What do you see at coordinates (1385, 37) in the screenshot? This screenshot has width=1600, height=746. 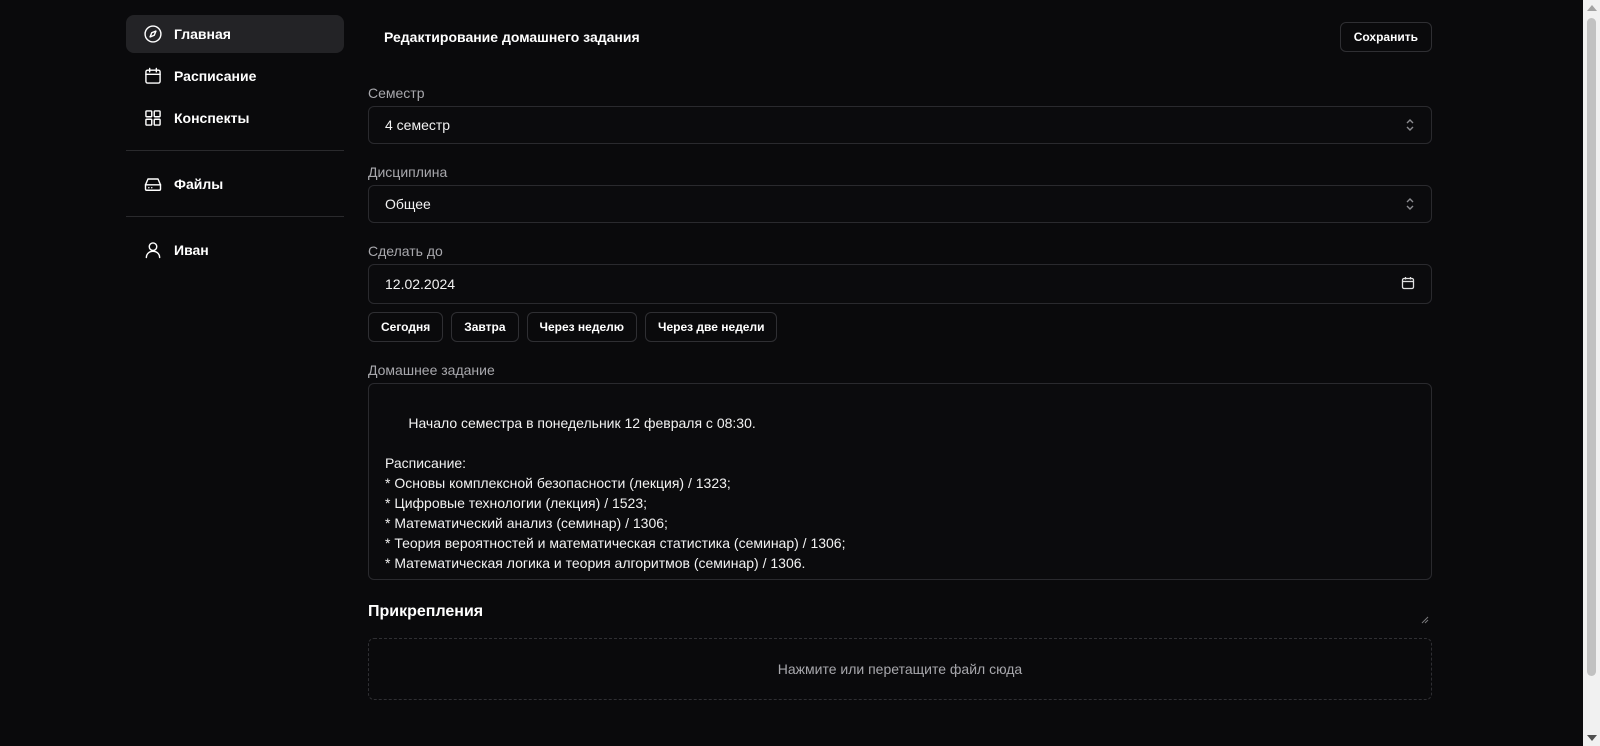 I see `save-button: Сохранить` at bounding box center [1385, 37].